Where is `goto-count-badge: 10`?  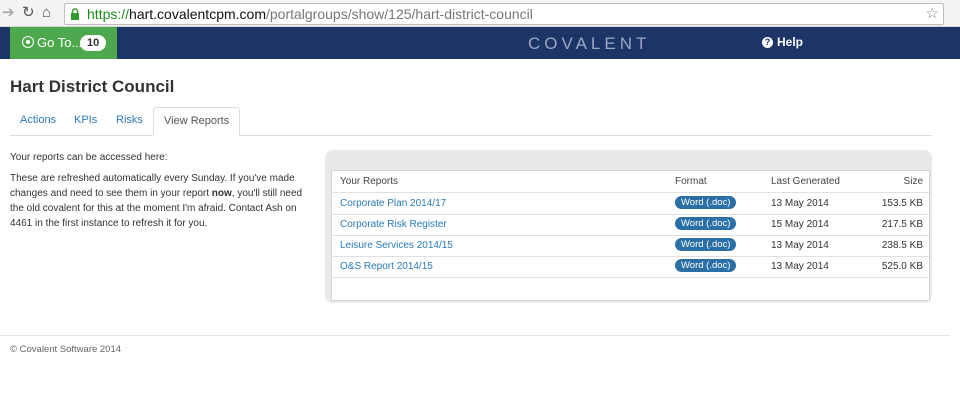 goto-count-badge: 10 is located at coordinates (93, 43).